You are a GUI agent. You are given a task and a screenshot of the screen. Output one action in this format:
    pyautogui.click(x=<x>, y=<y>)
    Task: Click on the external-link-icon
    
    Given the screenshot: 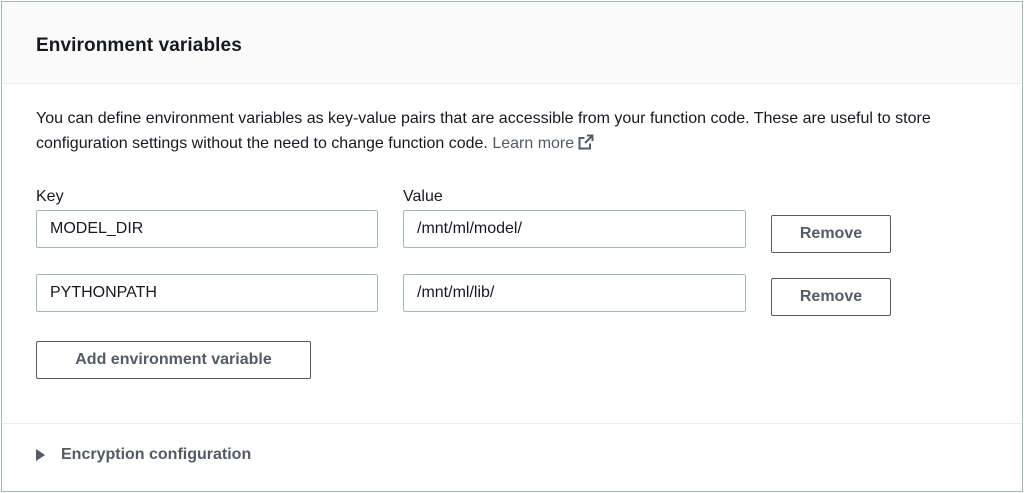 What is the action you would take?
    pyautogui.click(x=586, y=145)
    